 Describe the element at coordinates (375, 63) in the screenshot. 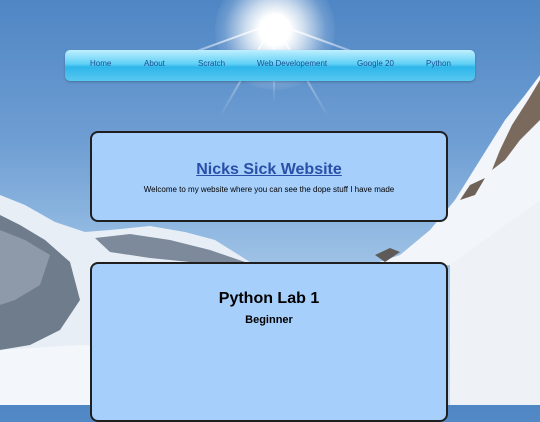

I see `nav-item-google-20: Google 20` at that location.